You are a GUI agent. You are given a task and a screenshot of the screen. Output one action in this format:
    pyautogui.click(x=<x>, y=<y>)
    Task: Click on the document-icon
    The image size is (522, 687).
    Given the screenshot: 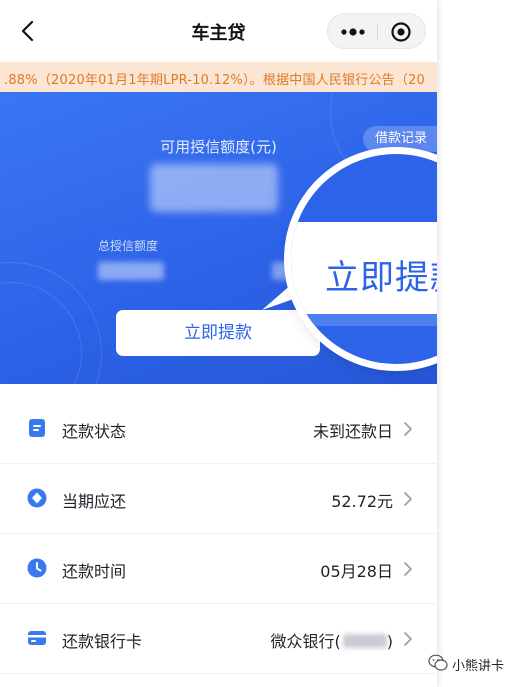 What is the action you would take?
    pyautogui.click(x=37, y=428)
    